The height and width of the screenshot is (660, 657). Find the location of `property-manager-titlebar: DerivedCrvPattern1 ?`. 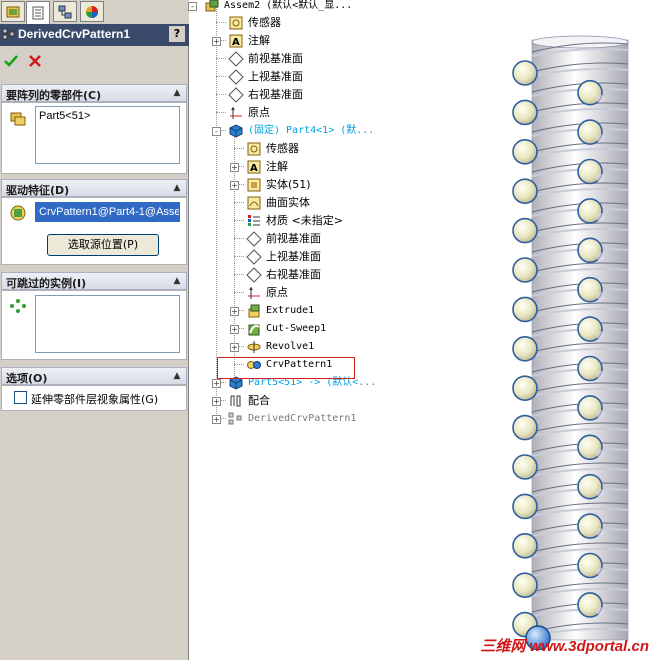

property-manager-titlebar: DerivedCrvPattern1 ? is located at coordinates (94, 35).